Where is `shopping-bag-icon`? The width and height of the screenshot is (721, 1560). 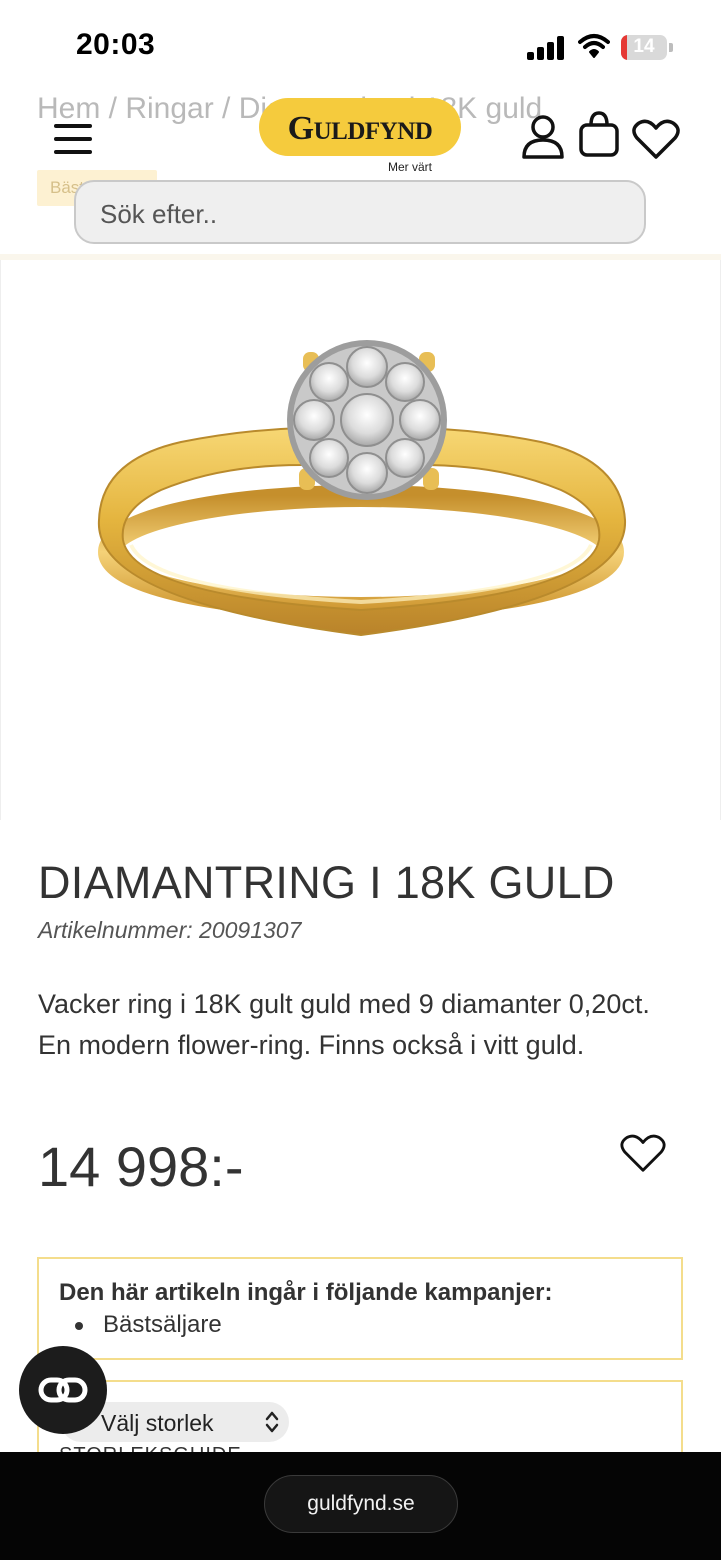
shopping-bag-icon is located at coordinates (599, 134).